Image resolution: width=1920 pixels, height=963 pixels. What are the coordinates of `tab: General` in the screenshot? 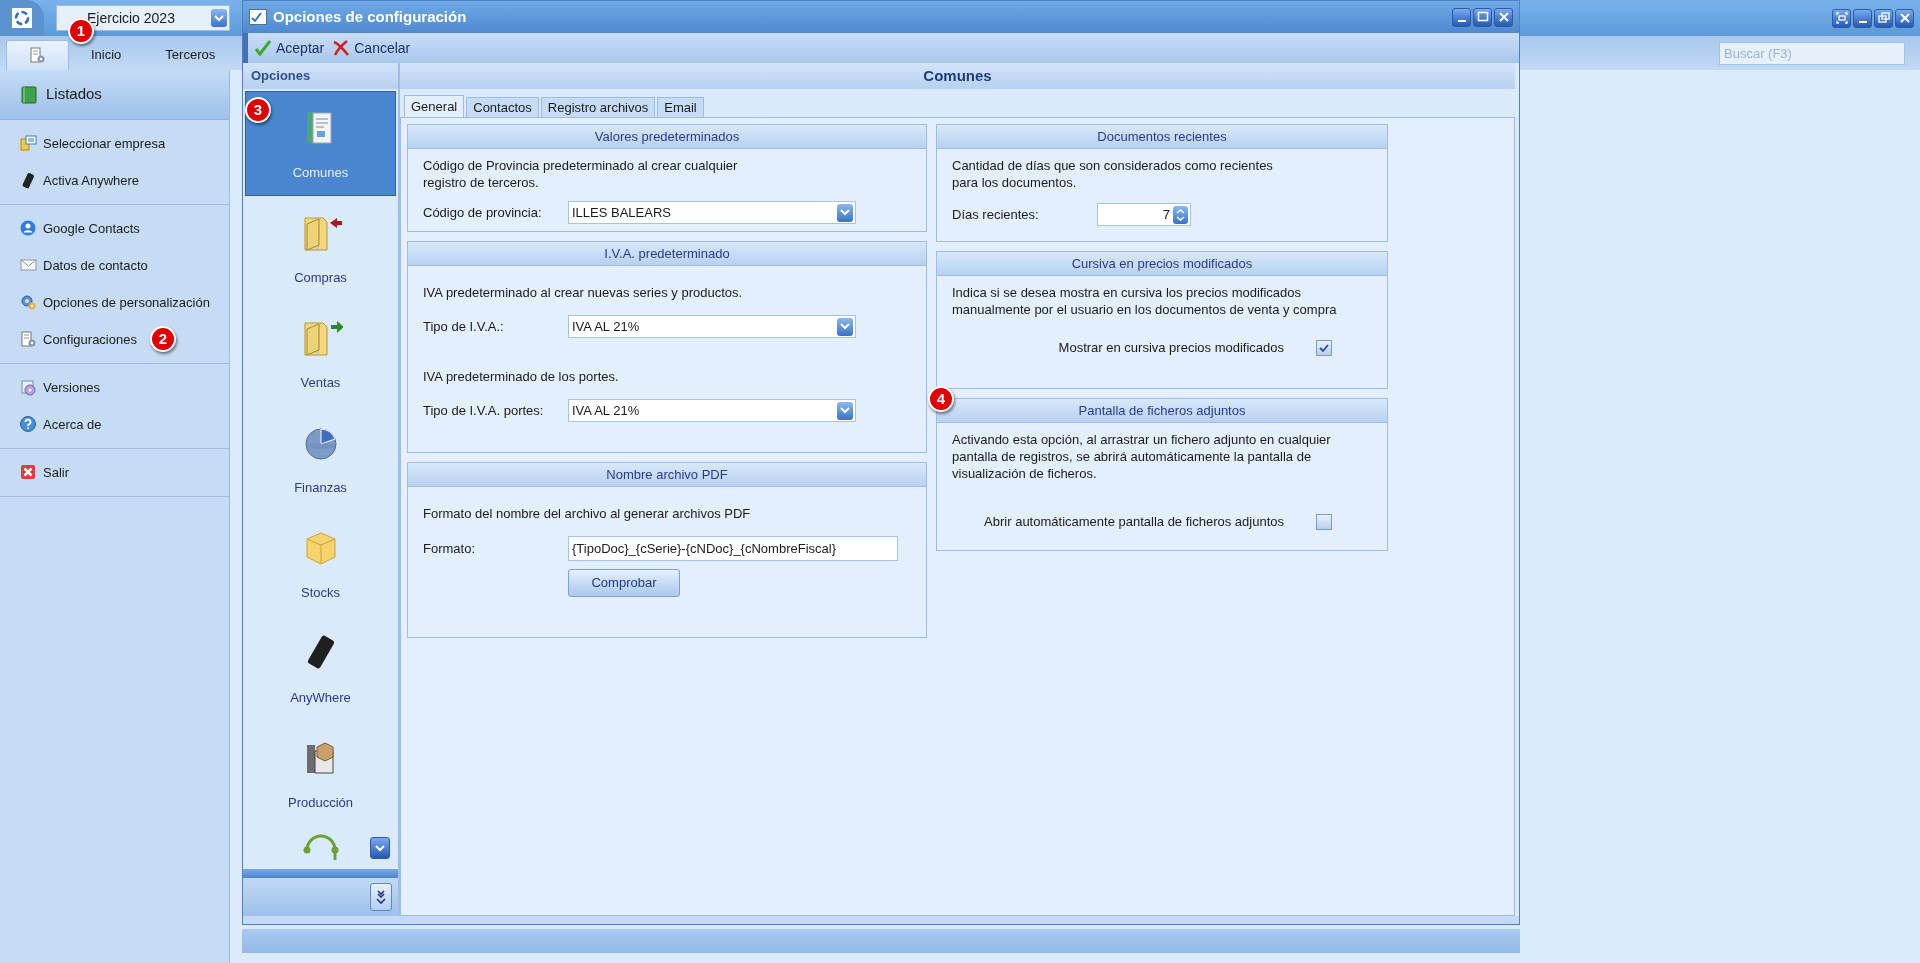 It's located at (434, 106).